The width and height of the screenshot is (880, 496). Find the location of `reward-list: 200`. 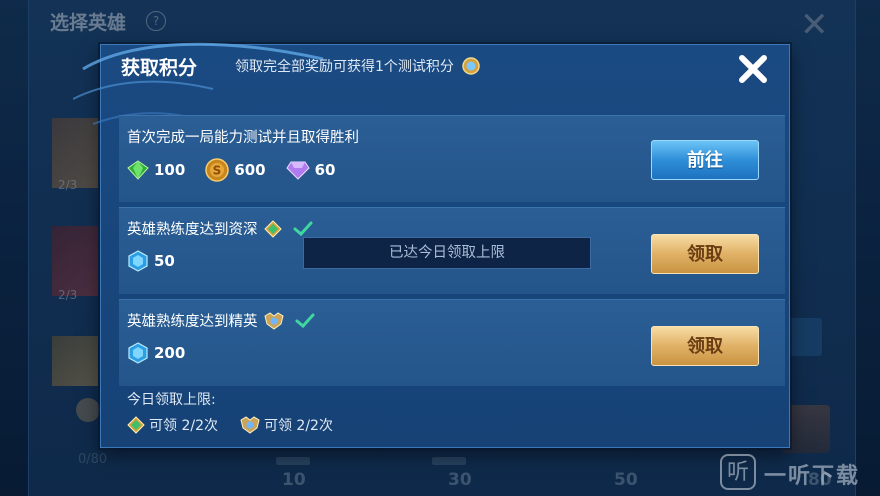

reward-list: 200 is located at coordinates (156, 353).